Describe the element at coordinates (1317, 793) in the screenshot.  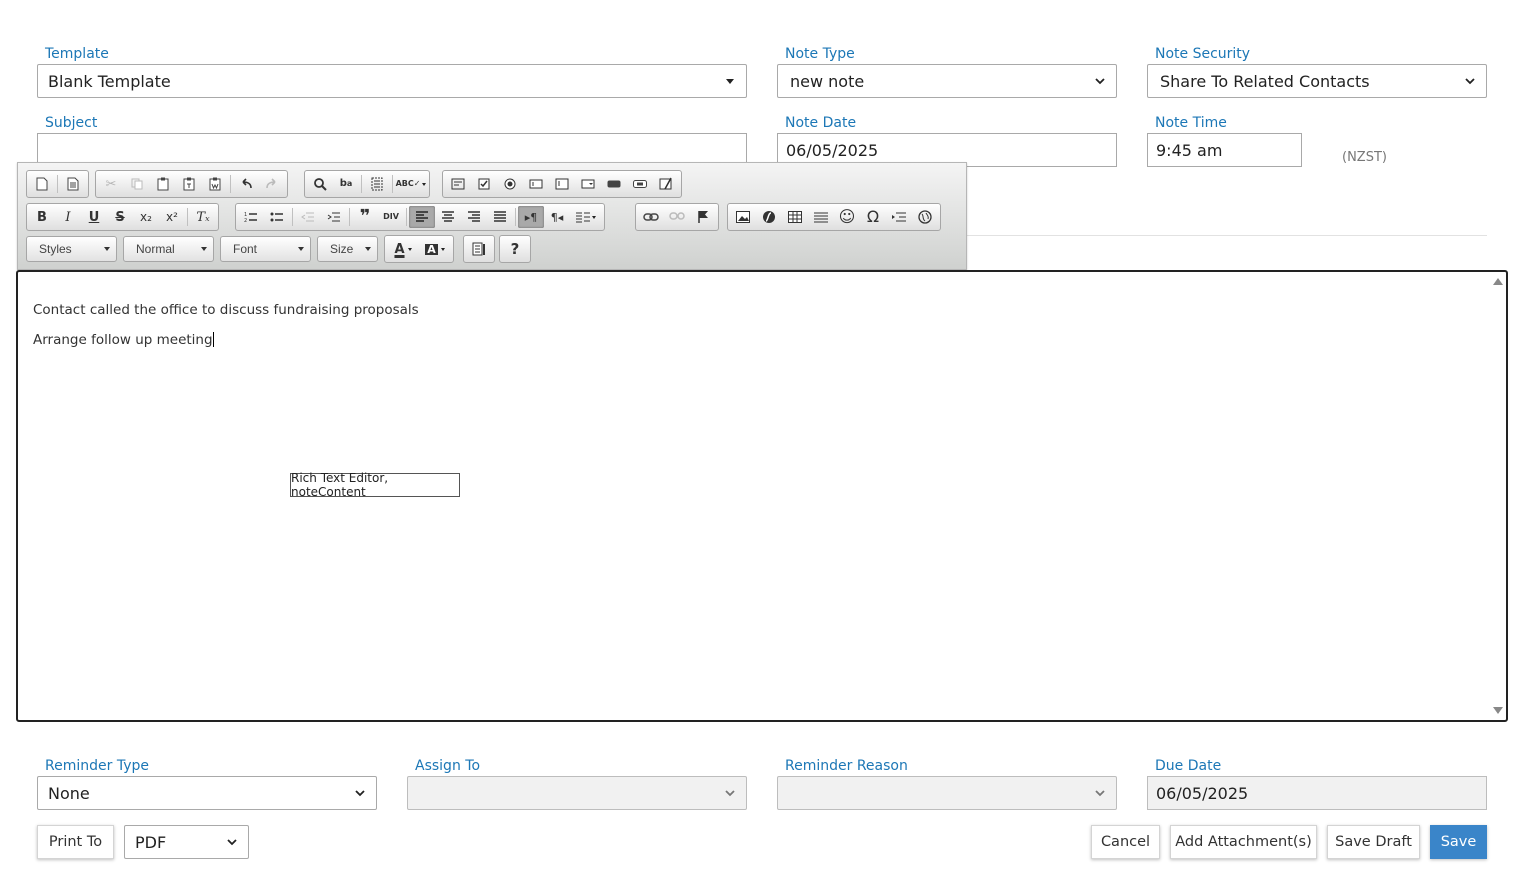
I see `due-date-input: 06/05/2025` at that location.